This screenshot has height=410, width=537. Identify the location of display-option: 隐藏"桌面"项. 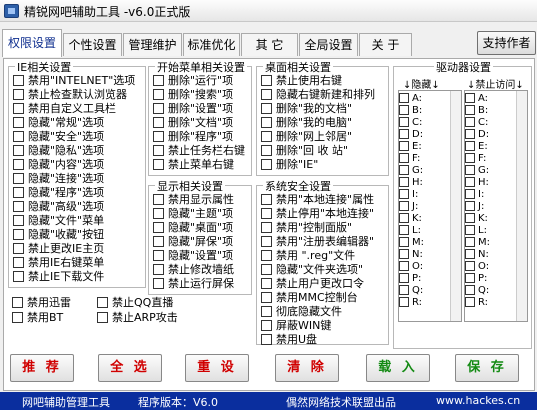
(193, 228).